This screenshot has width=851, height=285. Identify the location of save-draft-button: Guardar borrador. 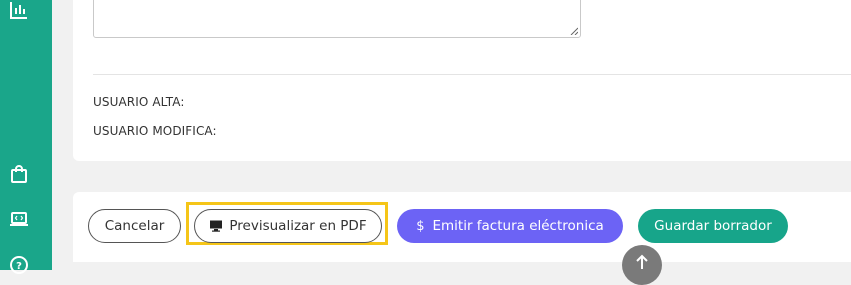
(713, 226).